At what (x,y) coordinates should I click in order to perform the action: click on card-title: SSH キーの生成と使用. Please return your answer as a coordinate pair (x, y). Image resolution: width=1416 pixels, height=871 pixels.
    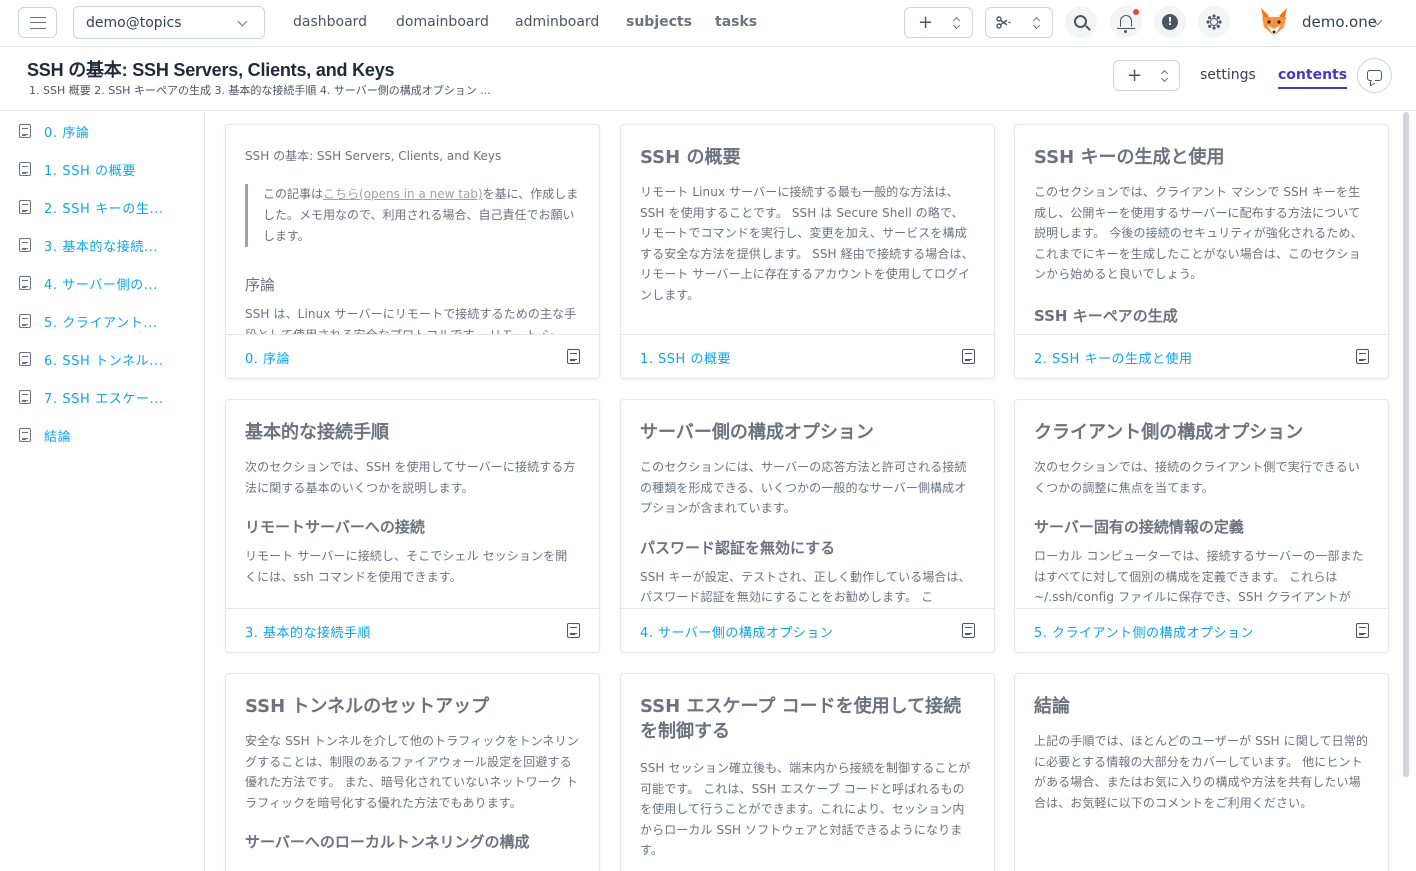
    Looking at the image, I should click on (1129, 157).